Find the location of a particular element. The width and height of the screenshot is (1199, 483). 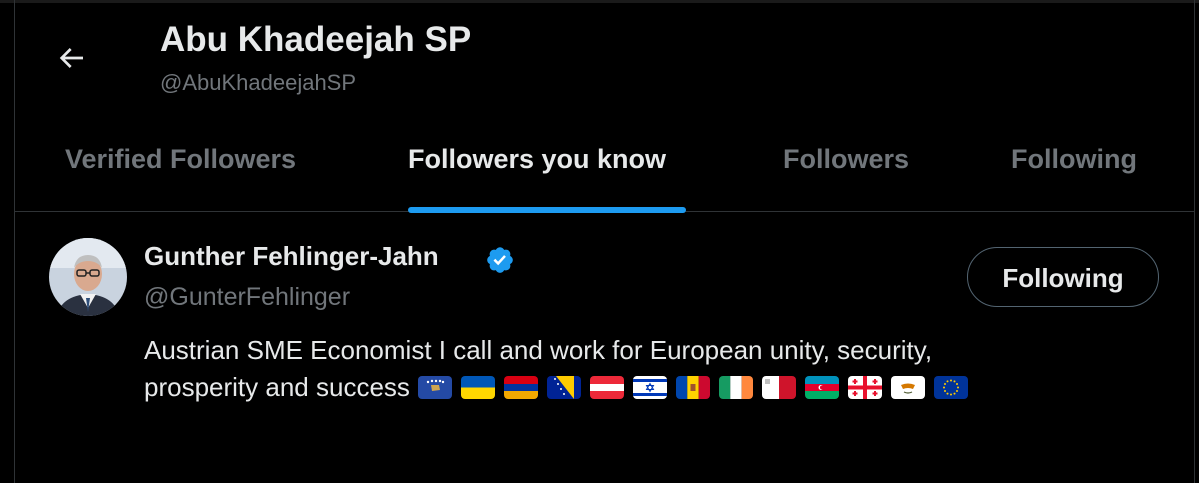

tab-following: Following is located at coordinates (1081, 171).